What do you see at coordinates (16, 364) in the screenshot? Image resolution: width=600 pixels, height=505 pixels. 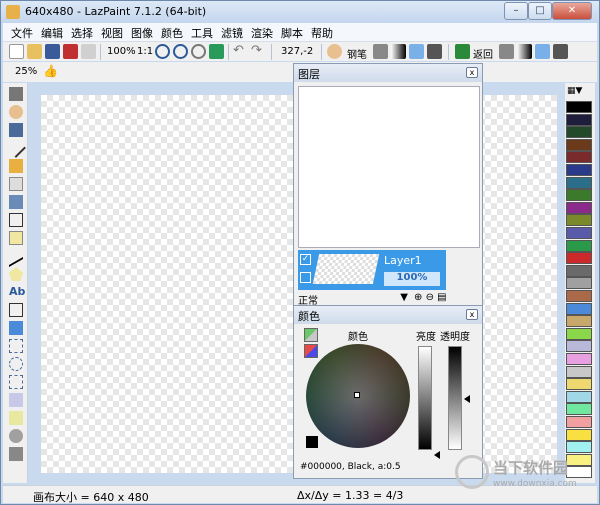 I see `select-ellipse-icon` at bounding box center [16, 364].